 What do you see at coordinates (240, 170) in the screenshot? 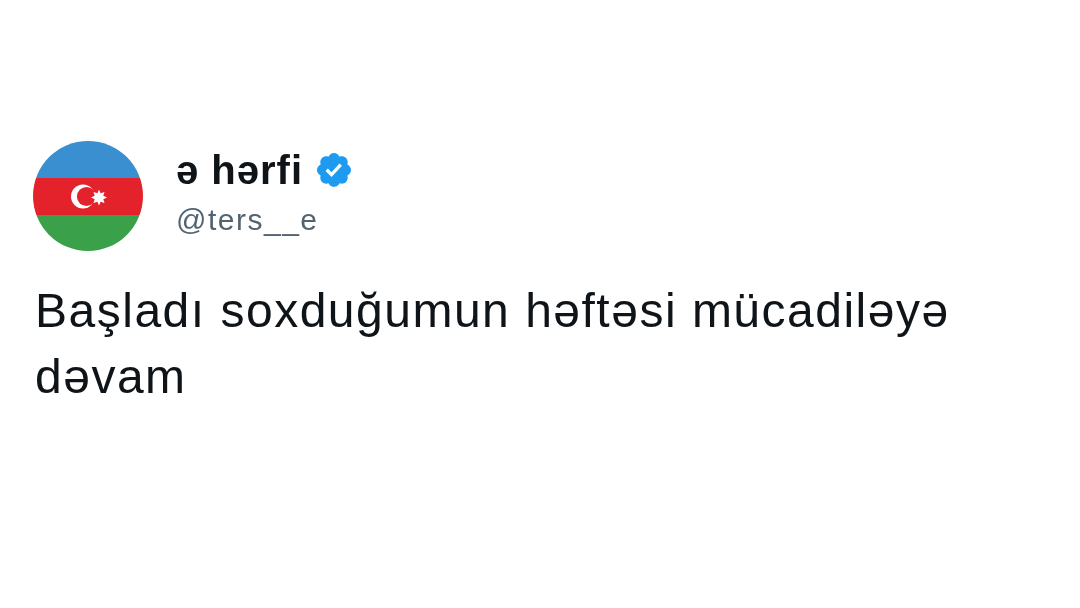
I see `author-name: ə hərfi` at bounding box center [240, 170].